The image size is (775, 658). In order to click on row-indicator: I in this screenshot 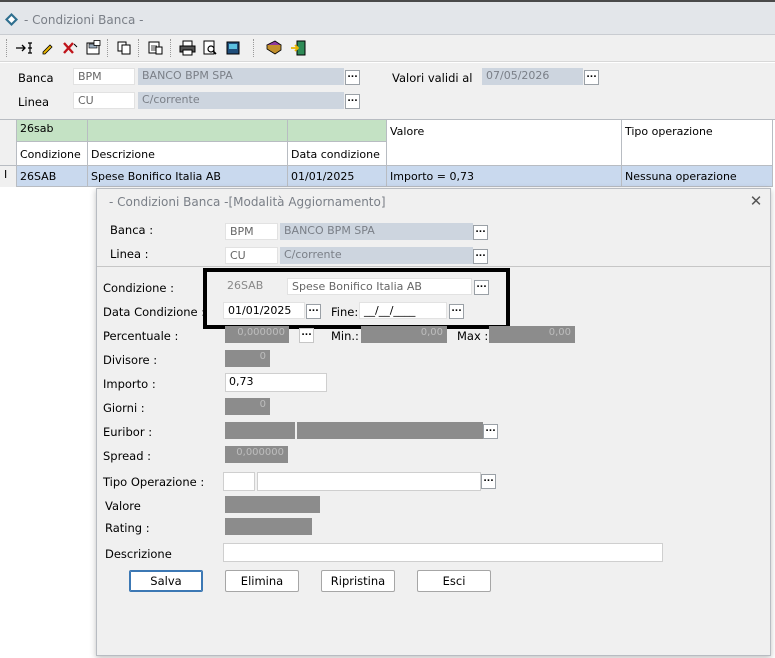, I will do `click(8, 176)`.